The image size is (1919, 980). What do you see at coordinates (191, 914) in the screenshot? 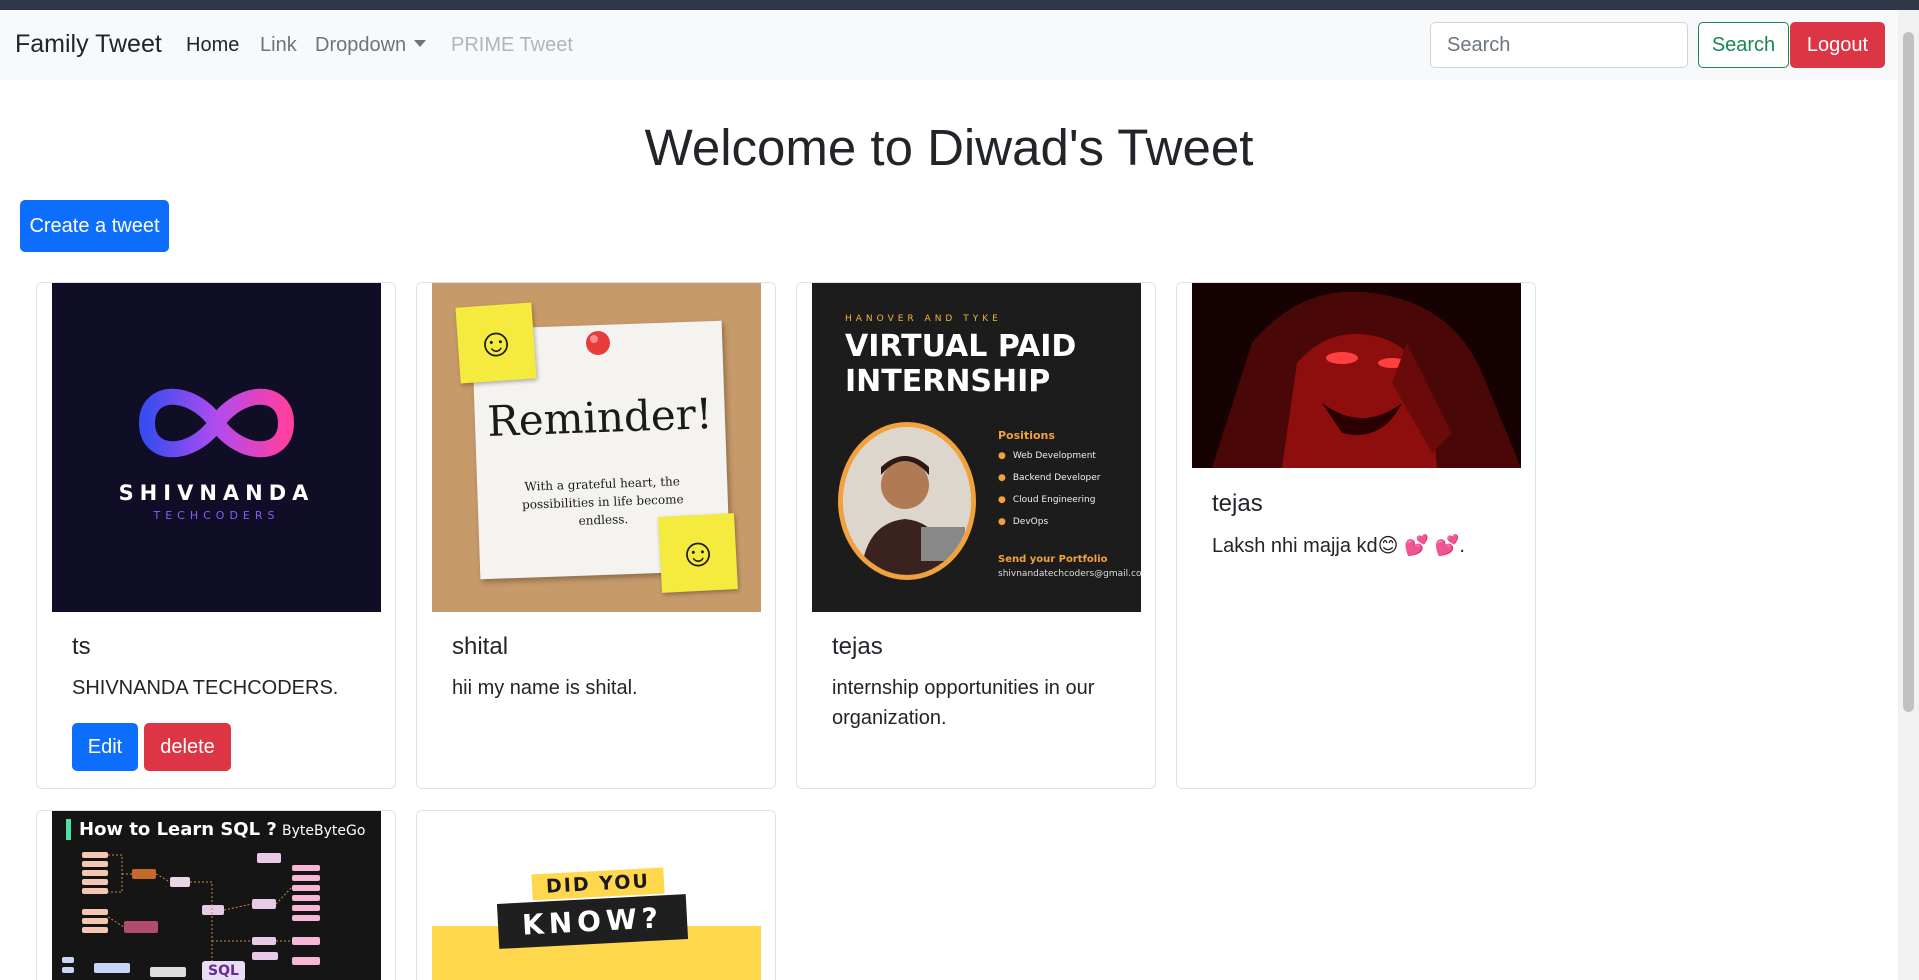
I see `sql-mindmap-diagram` at bounding box center [191, 914].